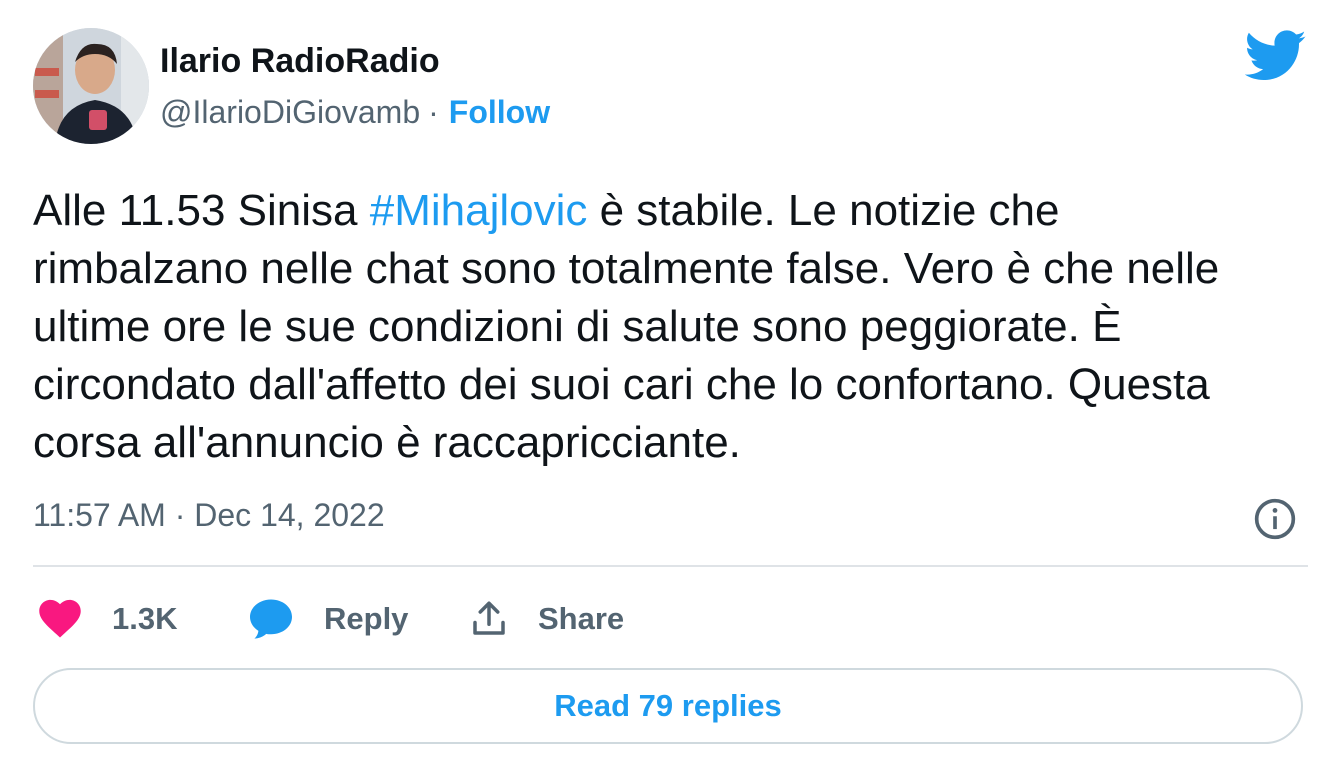  I want to click on share-button: Share, so click(546, 619).